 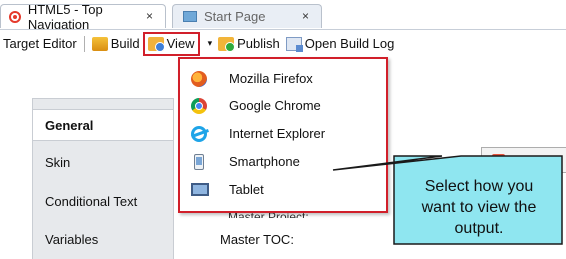 I want to click on tab-start-page: Start Page ×, so click(x=247, y=16).